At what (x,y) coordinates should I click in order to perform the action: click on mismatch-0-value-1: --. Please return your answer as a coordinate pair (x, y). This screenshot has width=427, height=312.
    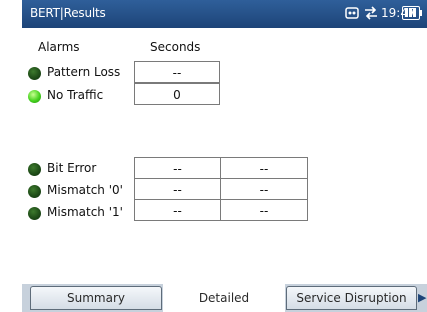
    Looking at the image, I should click on (177, 189).